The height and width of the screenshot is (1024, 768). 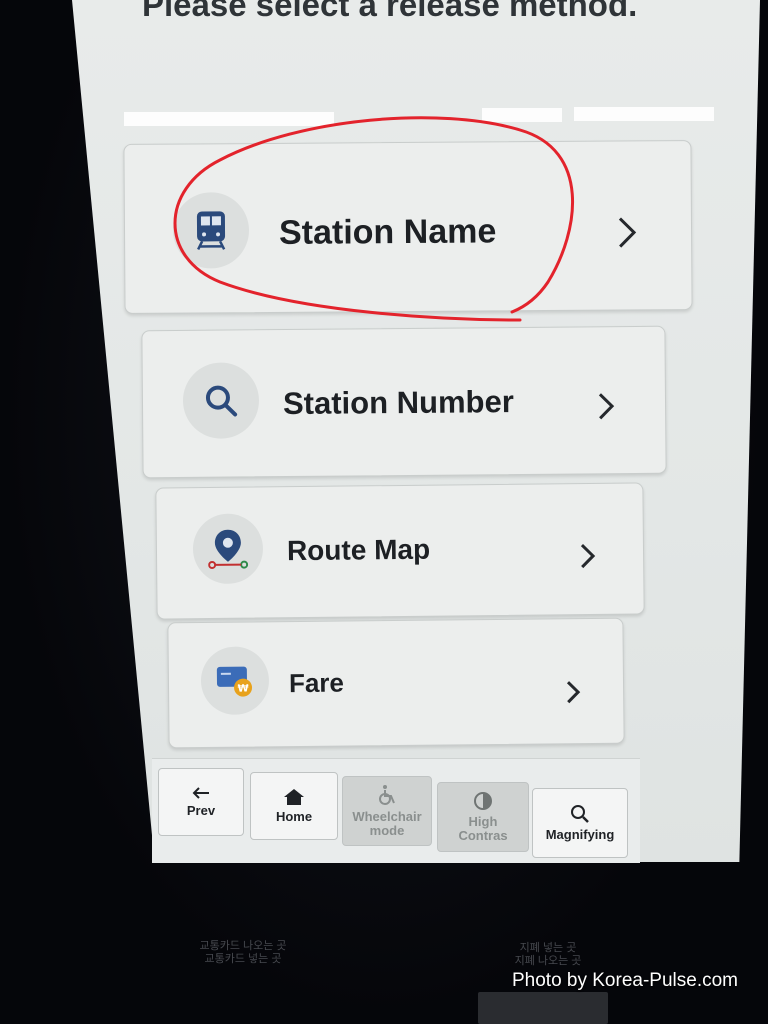 What do you see at coordinates (243, 946) in the screenshot?
I see `card-slot-label-line1: 교통카드 나오는 곳` at bounding box center [243, 946].